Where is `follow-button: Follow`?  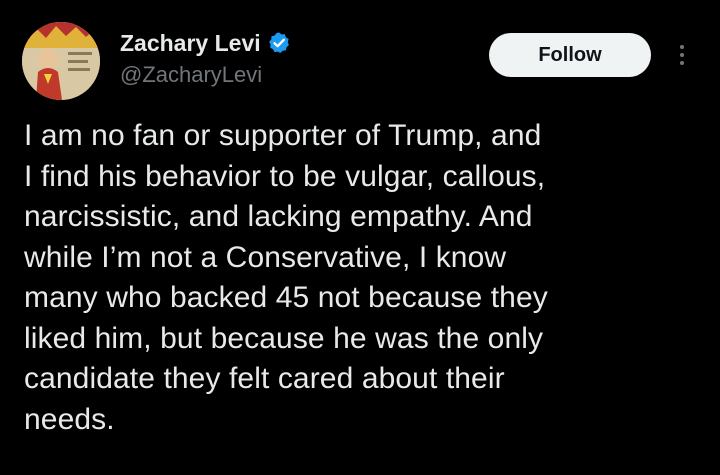 follow-button: Follow is located at coordinates (570, 55).